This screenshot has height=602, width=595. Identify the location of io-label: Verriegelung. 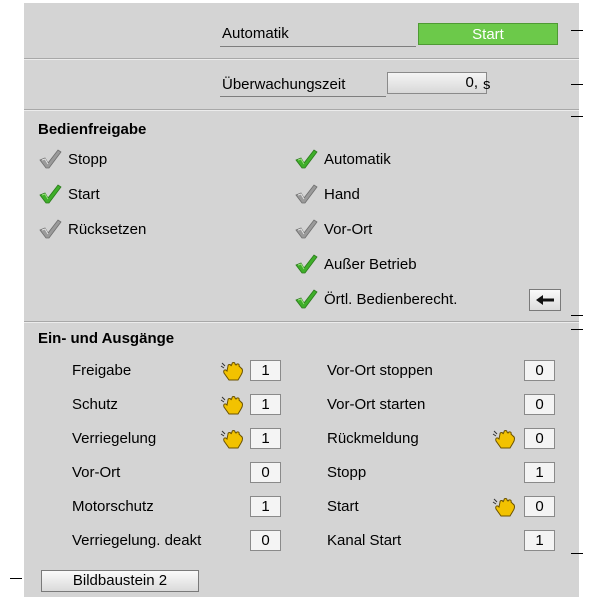
(114, 438).